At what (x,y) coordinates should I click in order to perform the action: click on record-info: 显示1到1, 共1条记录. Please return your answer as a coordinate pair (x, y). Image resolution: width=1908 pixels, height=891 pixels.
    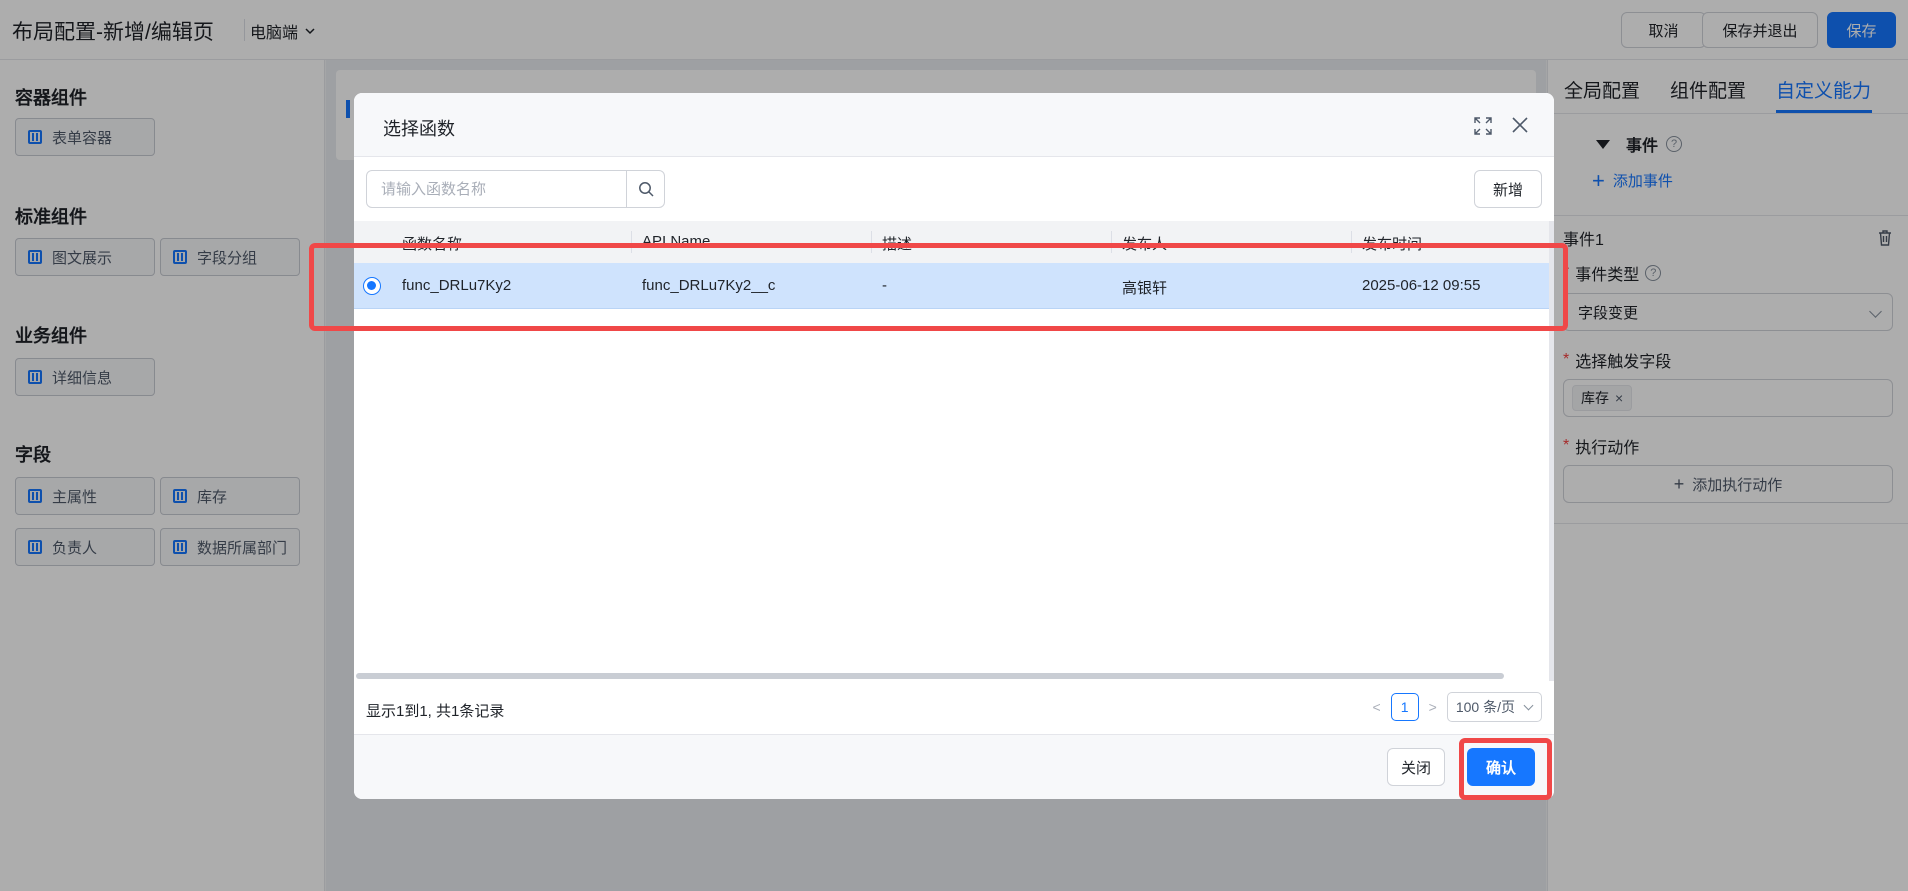
    Looking at the image, I should click on (435, 711).